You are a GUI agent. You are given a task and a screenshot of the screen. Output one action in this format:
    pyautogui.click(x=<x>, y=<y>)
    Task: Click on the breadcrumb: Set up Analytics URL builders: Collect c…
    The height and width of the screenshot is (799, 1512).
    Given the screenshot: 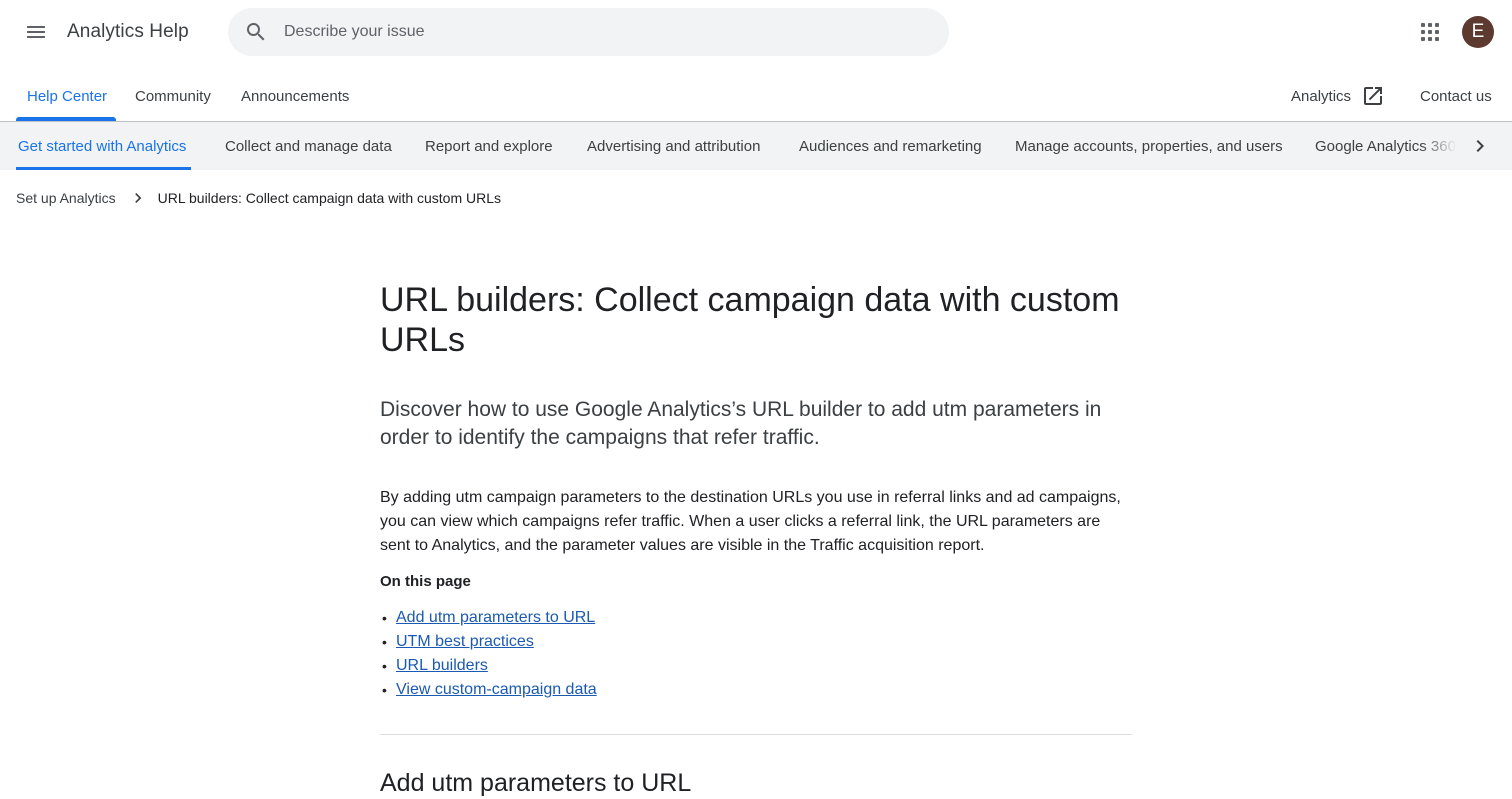 What is the action you would take?
    pyautogui.click(x=258, y=198)
    